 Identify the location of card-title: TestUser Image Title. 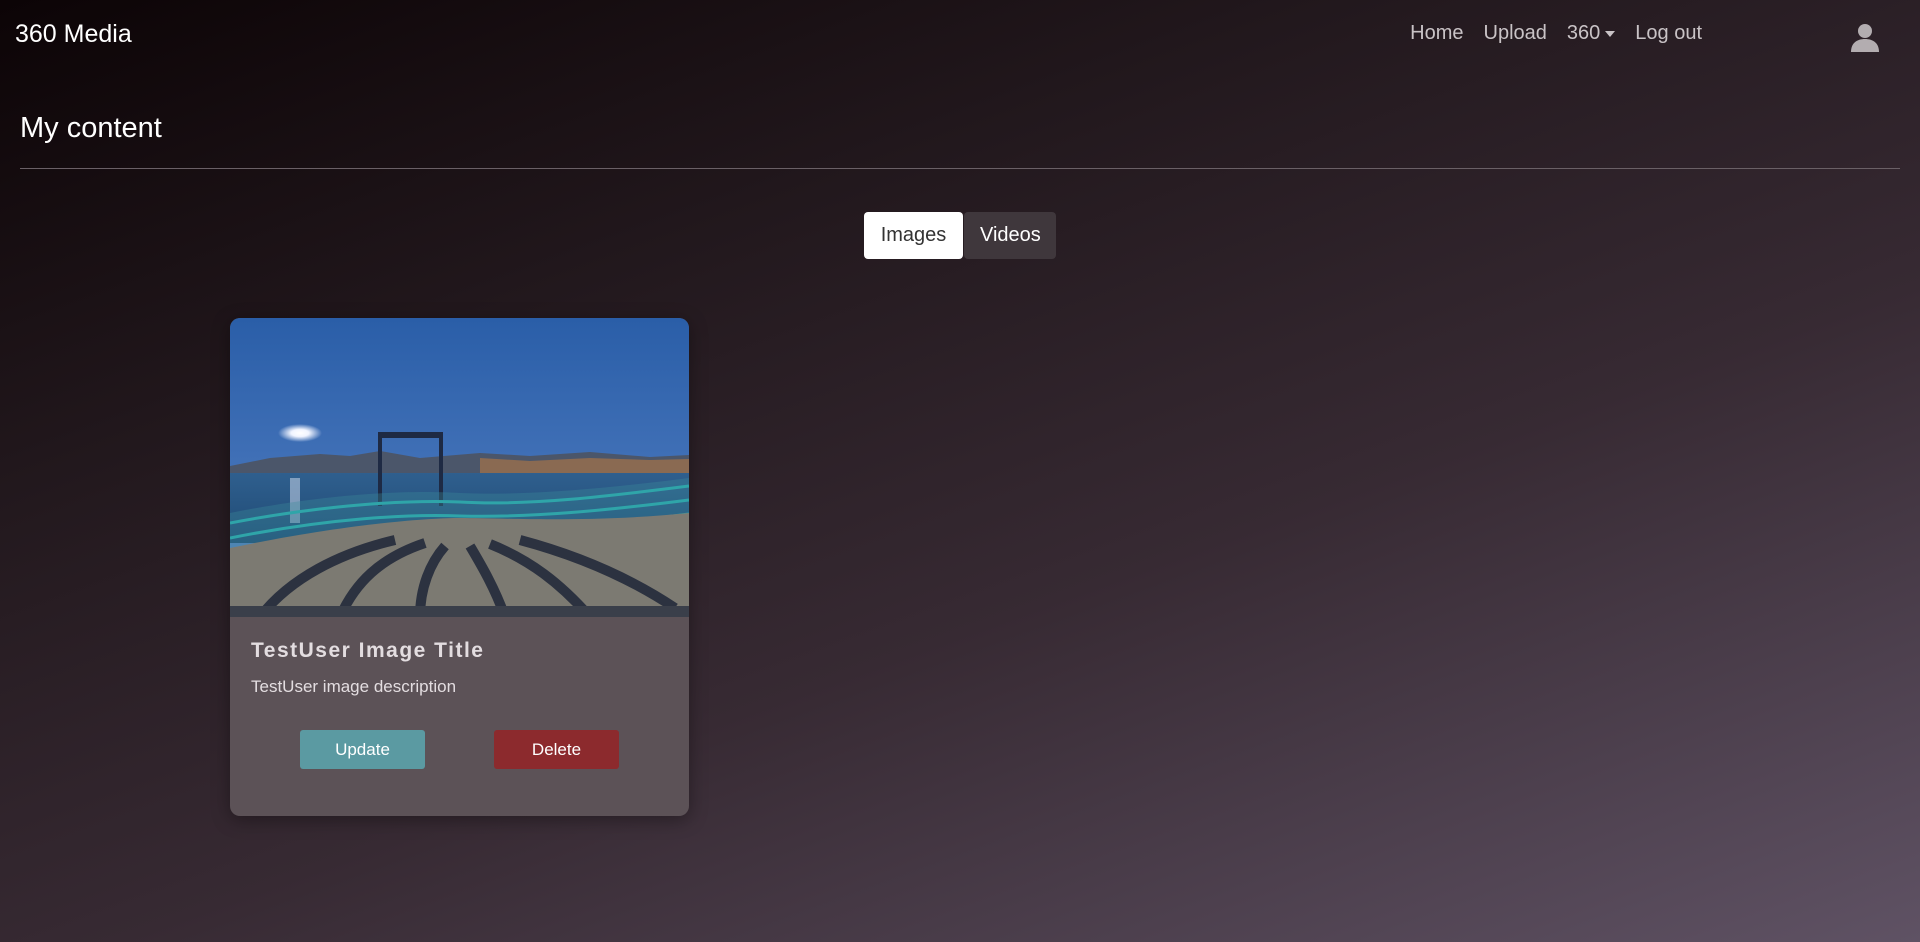
(368, 650).